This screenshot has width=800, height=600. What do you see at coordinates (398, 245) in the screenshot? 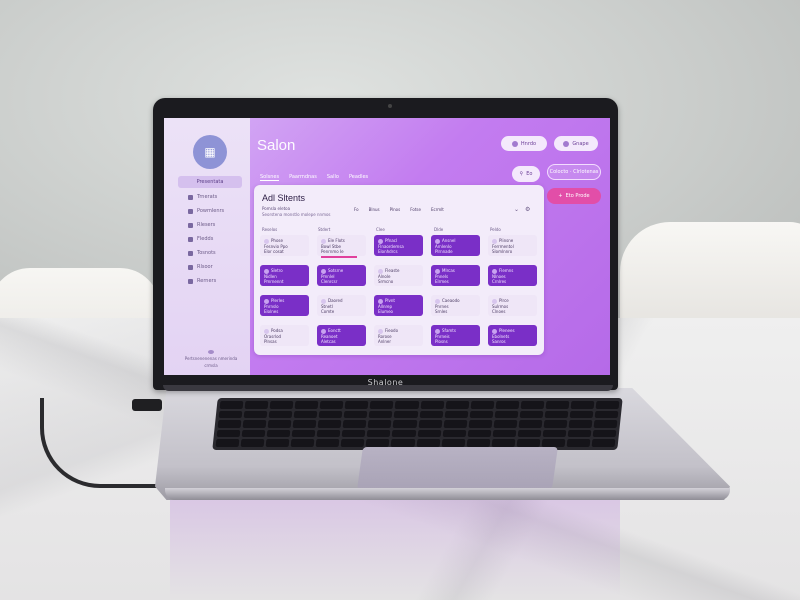
I see `appointment-cell: Pfnacl Flnaordemsa Elonhdrcs` at bounding box center [398, 245].